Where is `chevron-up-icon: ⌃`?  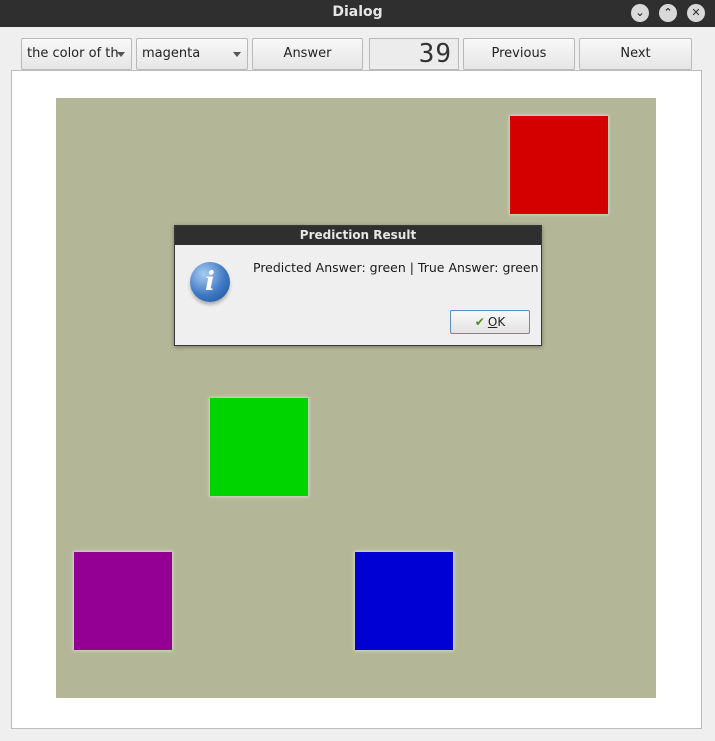 chevron-up-icon: ⌃ is located at coordinates (668, 12).